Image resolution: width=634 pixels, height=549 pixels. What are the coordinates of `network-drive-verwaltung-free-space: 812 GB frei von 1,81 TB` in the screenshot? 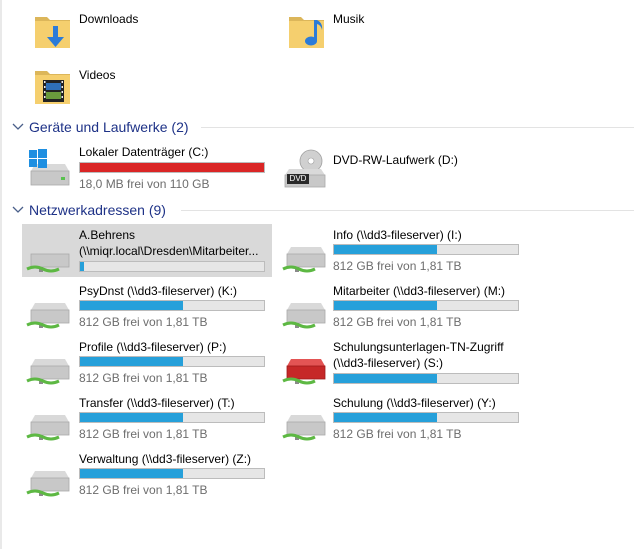 It's located at (143, 490).